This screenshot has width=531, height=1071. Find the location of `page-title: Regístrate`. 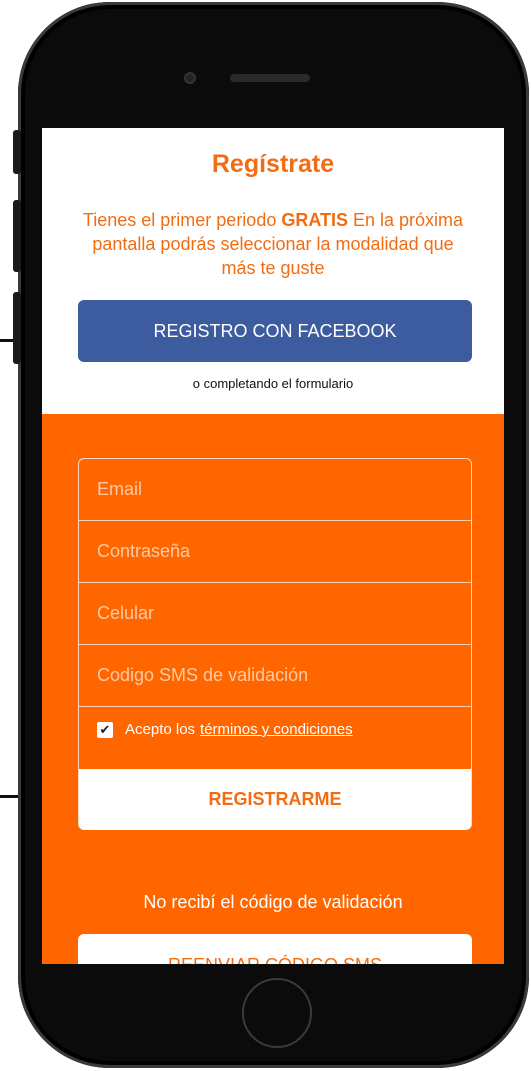

page-title: Regístrate is located at coordinates (273, 164).